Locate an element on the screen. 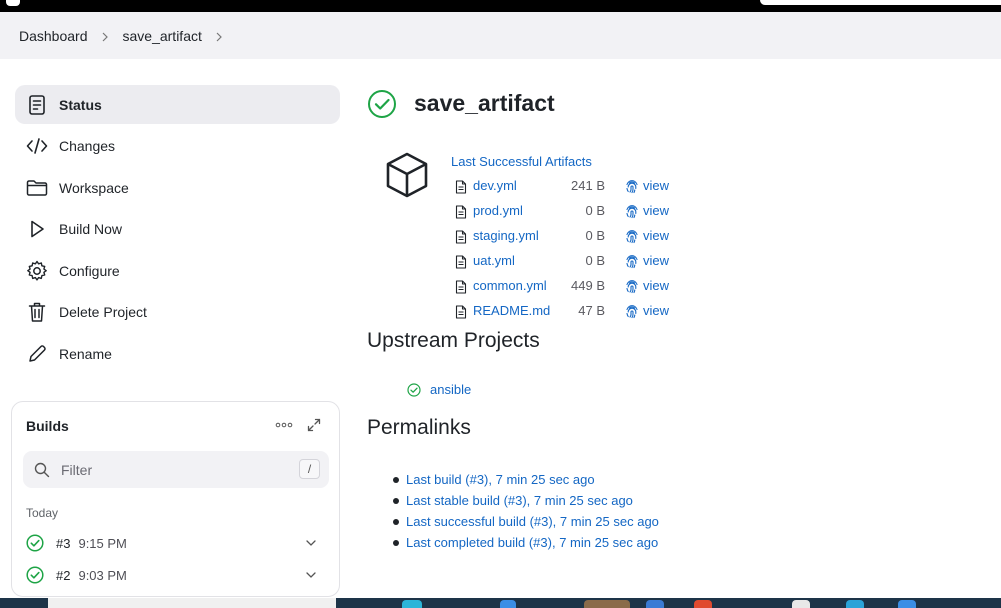 This screenshot has height=608, width=1001. upstream-project-name: ansible is located at coordinates (450, 389).